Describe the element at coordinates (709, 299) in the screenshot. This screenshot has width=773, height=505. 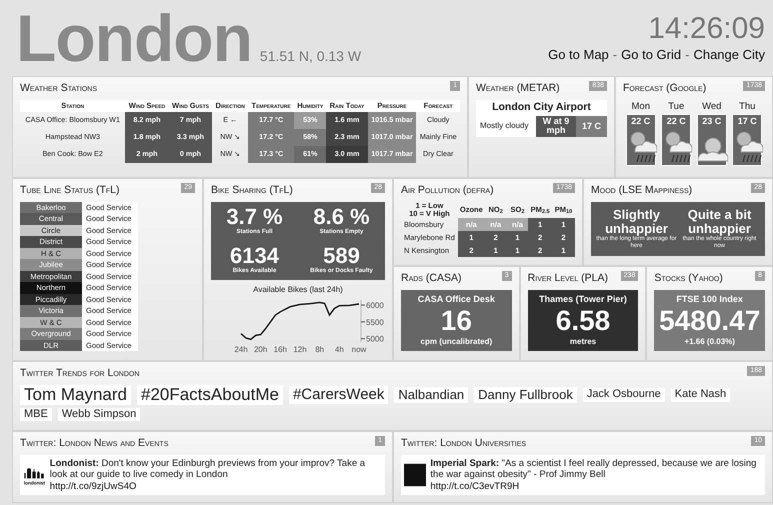
I see `reading-label: FTSE 100 Index` at that location.